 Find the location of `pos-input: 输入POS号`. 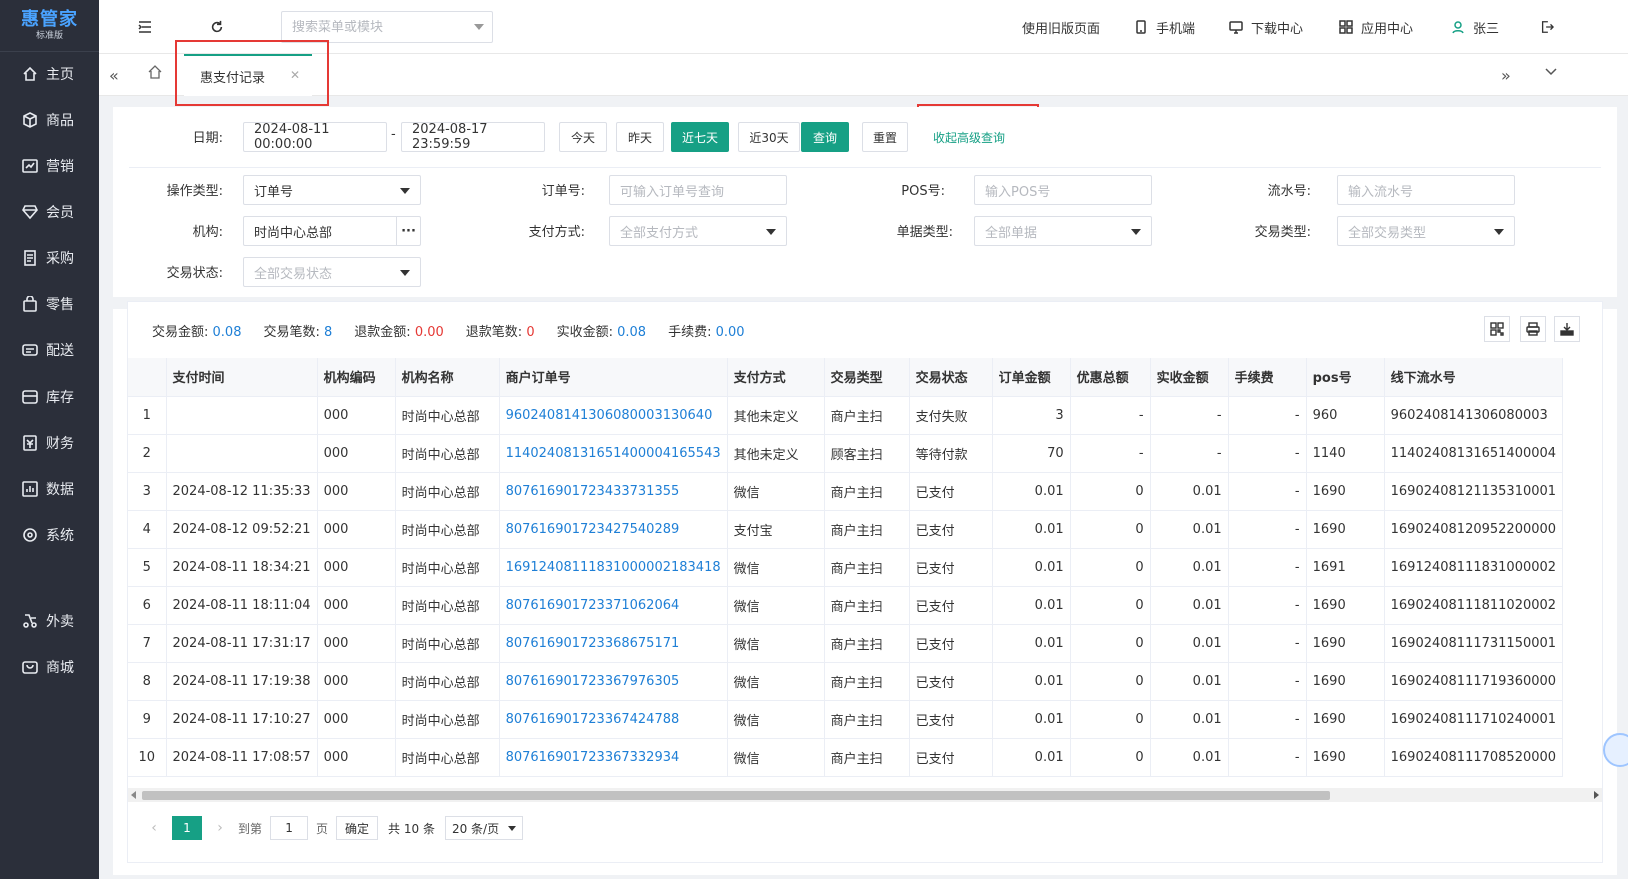

pos-input: 输入POS号 is located at coordinates (1063, 190).